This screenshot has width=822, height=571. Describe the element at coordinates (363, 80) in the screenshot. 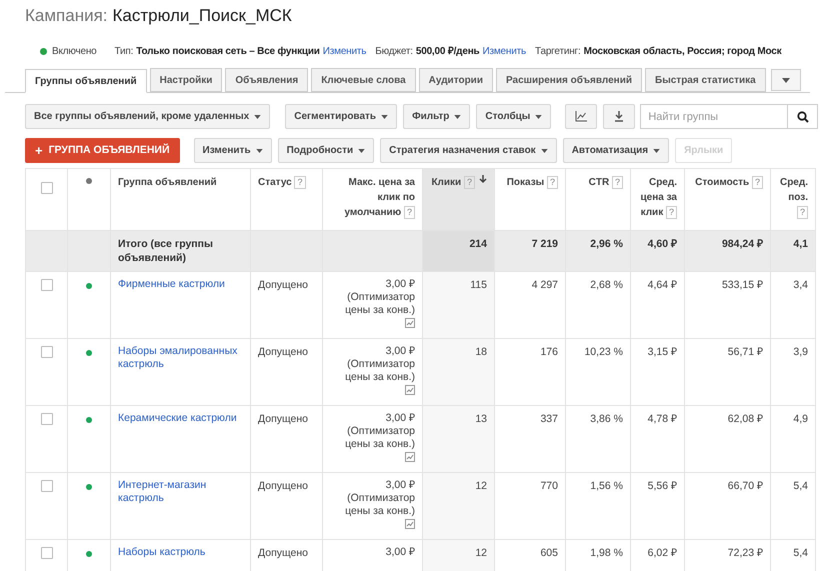

I see `tab: Ключевые слова` at that location.